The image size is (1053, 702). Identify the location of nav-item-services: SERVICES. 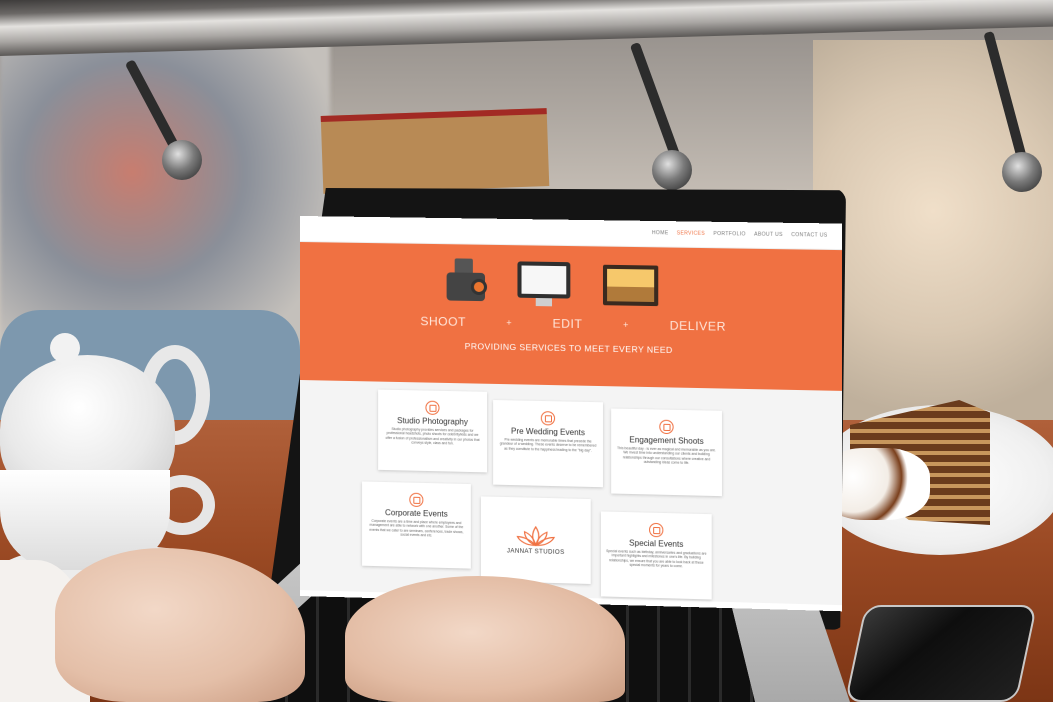
(691, 233).